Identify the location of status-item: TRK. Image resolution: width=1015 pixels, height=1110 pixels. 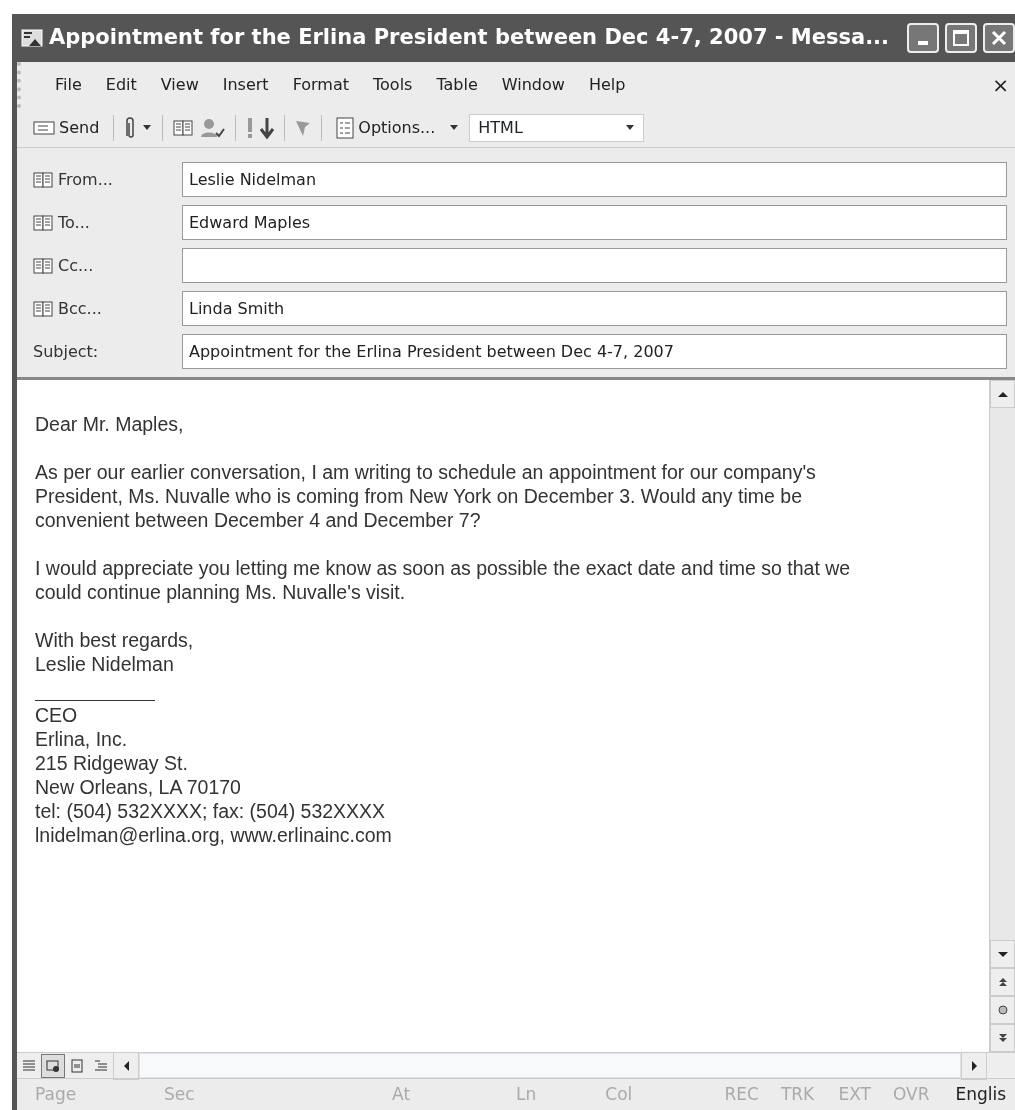
(797, 1093).